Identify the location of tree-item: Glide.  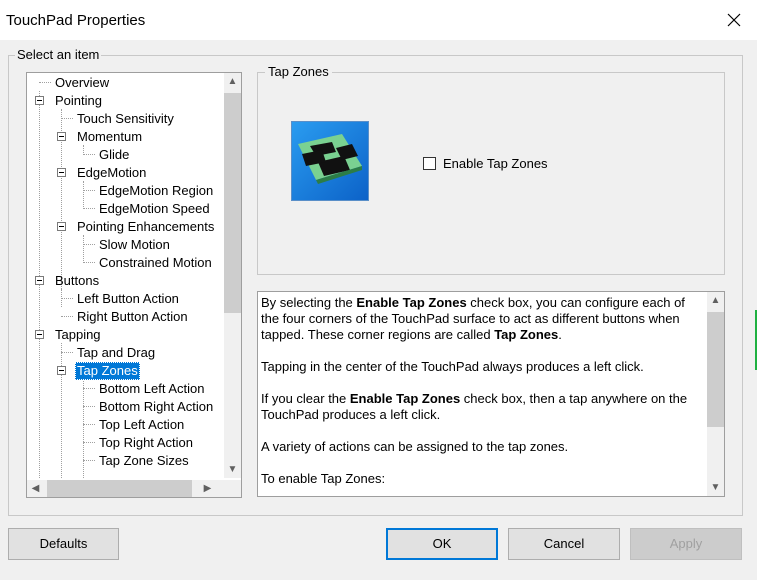
(114, 155).